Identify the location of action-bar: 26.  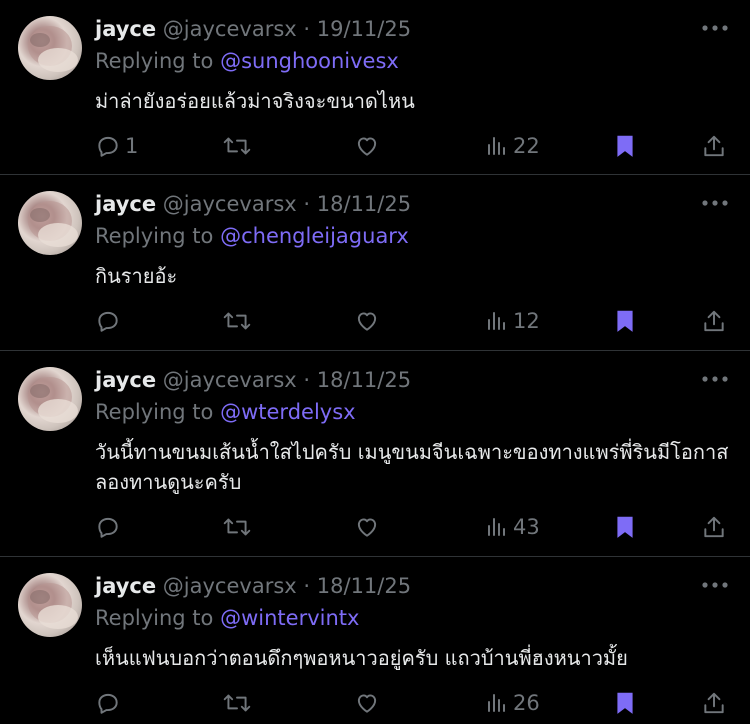
(375, 703).